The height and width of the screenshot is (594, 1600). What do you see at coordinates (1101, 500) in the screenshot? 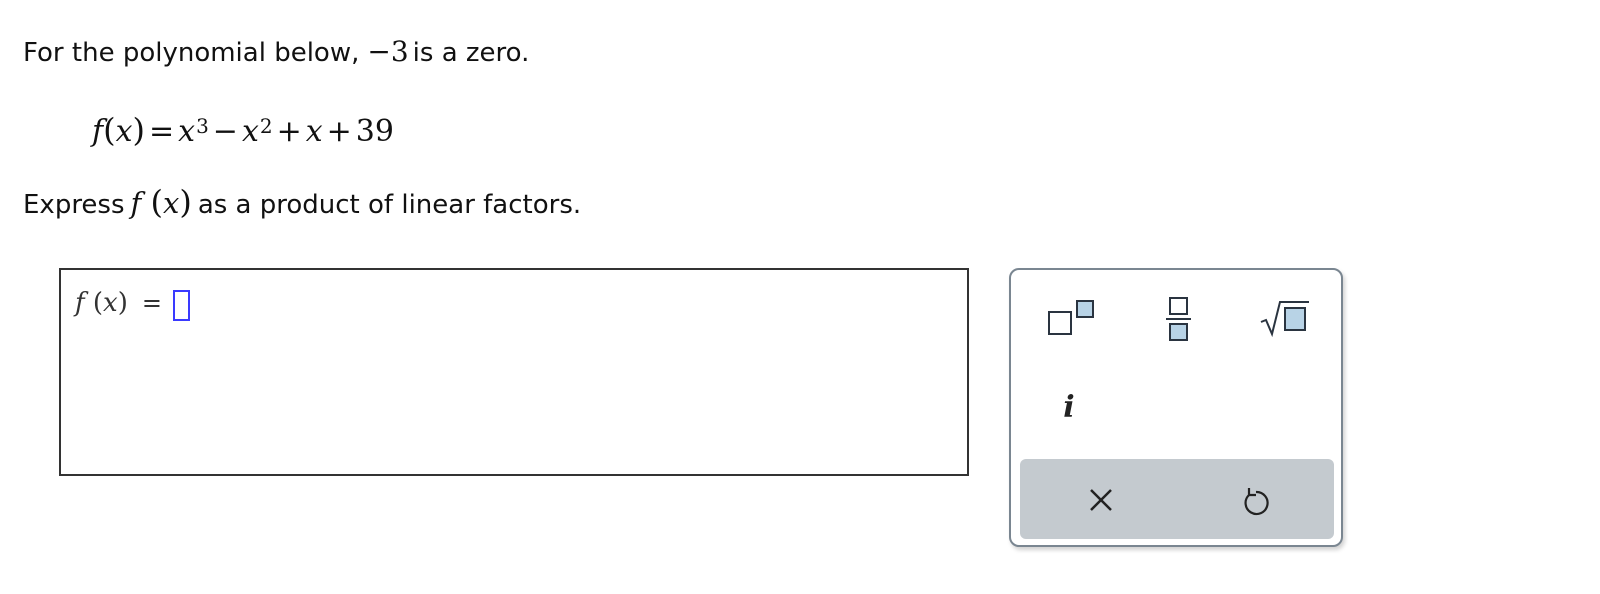
I see `close-icon` at bounding box center [1101, 500].